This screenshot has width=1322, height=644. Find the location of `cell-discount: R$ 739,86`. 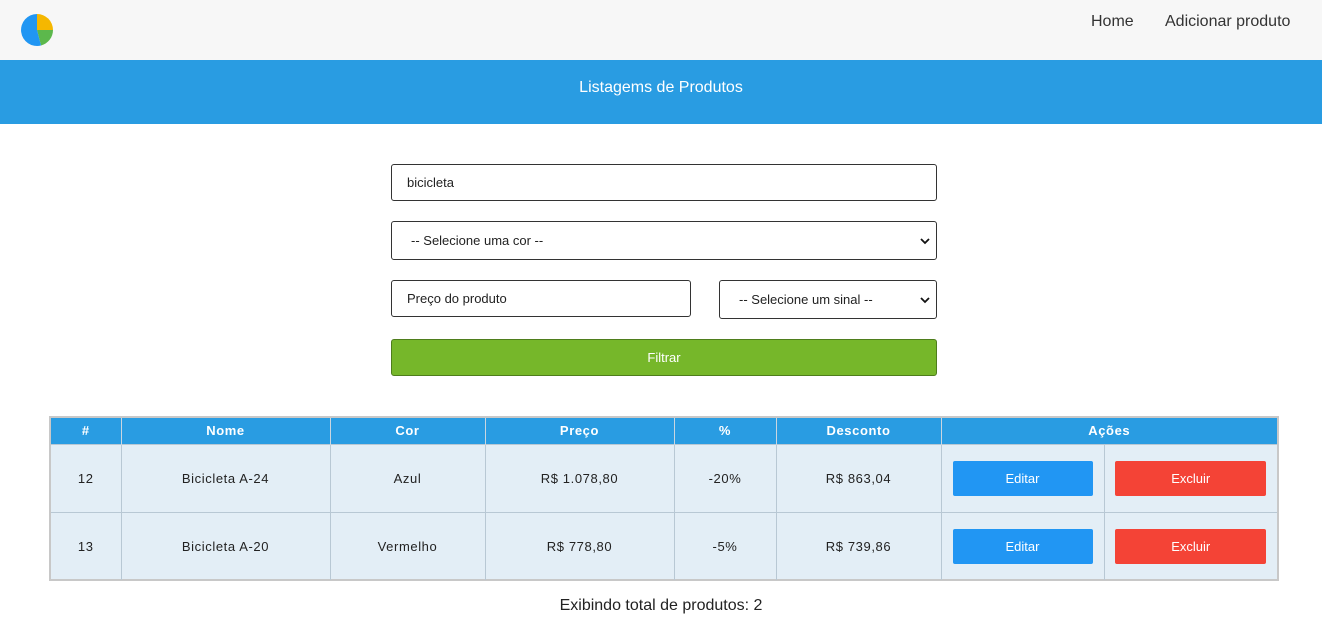

cell-discount: R$ 739,86 is located at coordinates (859, 545).